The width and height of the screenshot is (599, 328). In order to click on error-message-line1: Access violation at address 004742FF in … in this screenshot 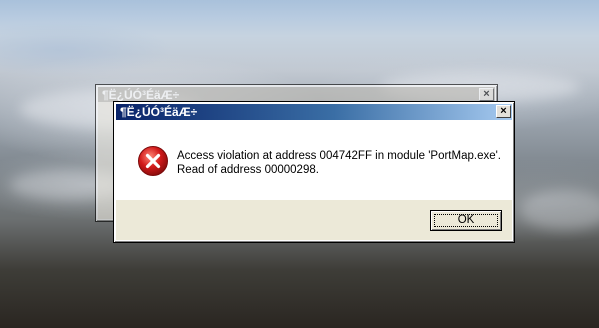, I will do `click(339, 156)`.